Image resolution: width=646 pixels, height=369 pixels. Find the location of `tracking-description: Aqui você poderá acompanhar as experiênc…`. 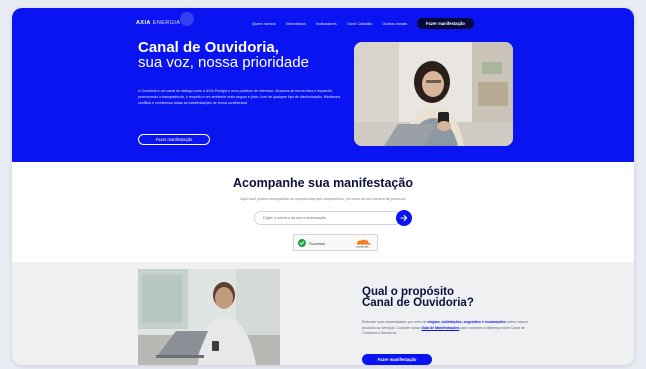

tracking-description: Aqui você poderá acompanhar as experiênc… is located at coordinates (323, 199).